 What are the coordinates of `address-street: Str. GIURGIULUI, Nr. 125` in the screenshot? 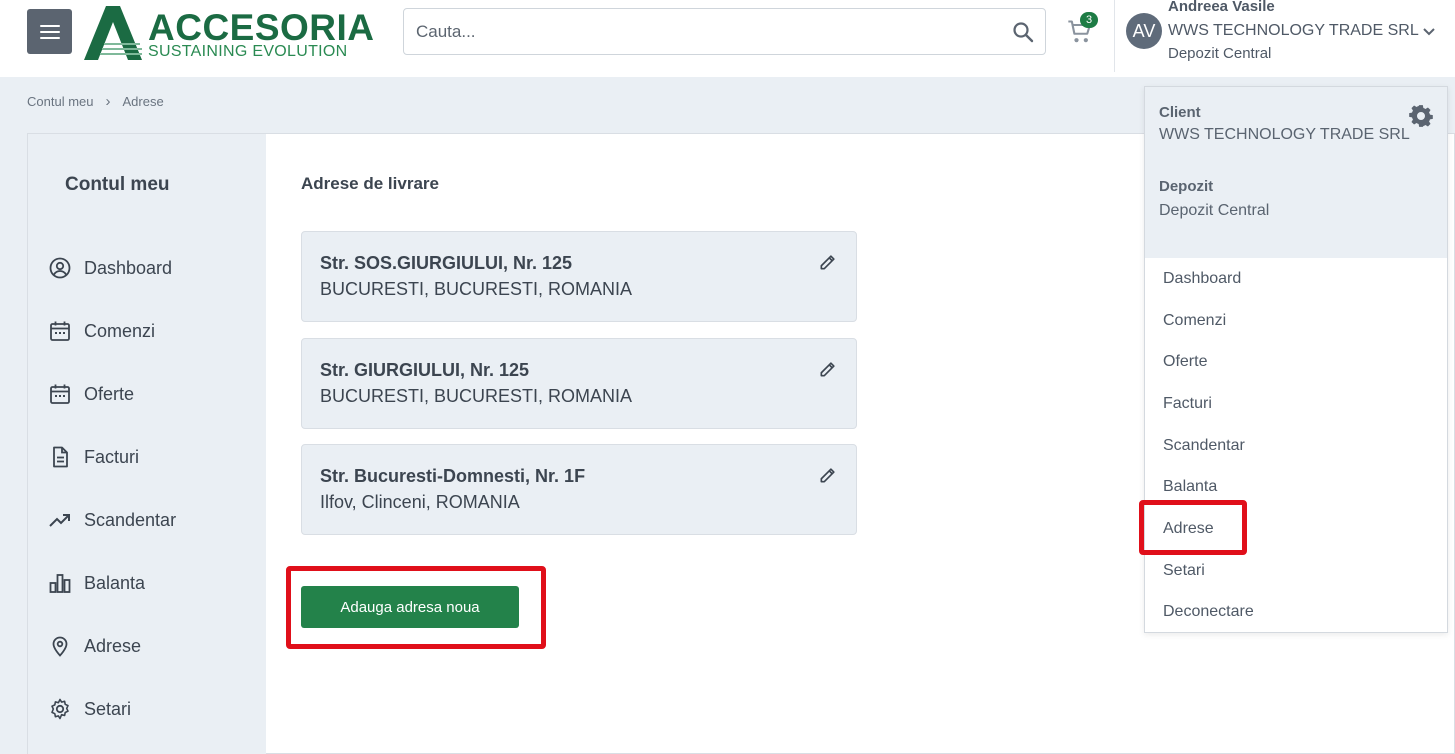 It's located at (425, 370).